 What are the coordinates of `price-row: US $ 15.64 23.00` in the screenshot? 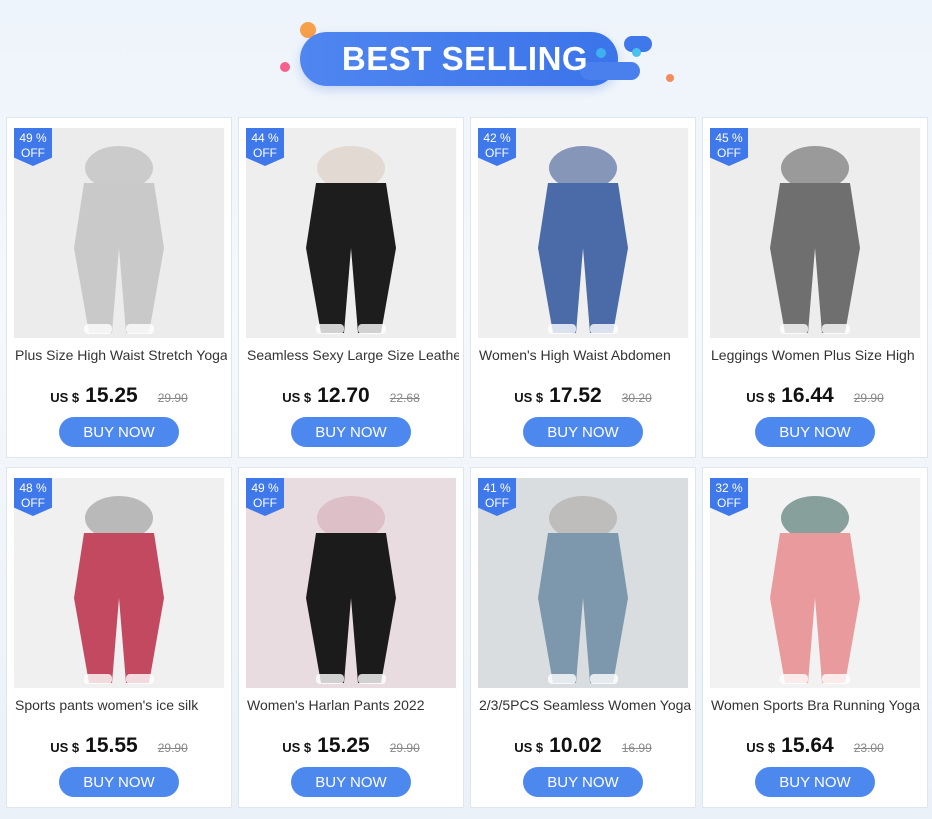 It's located at (815, 746).